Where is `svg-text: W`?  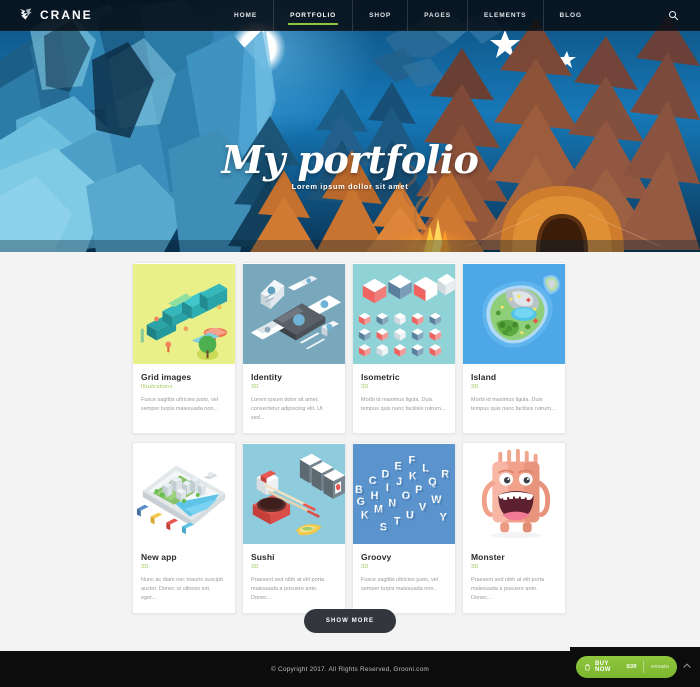 svg-text: W is located at coordinates (438, 502).